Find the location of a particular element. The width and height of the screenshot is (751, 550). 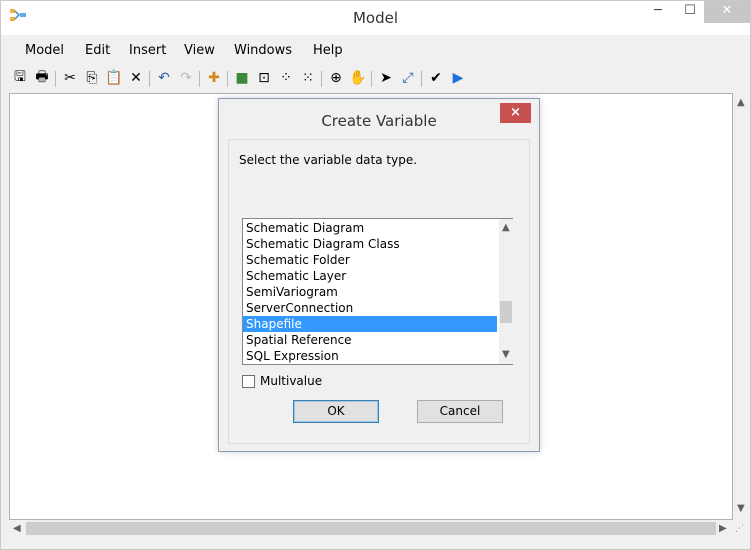

scroll-right-icon: ▶ is located at coordinates (723, 528).